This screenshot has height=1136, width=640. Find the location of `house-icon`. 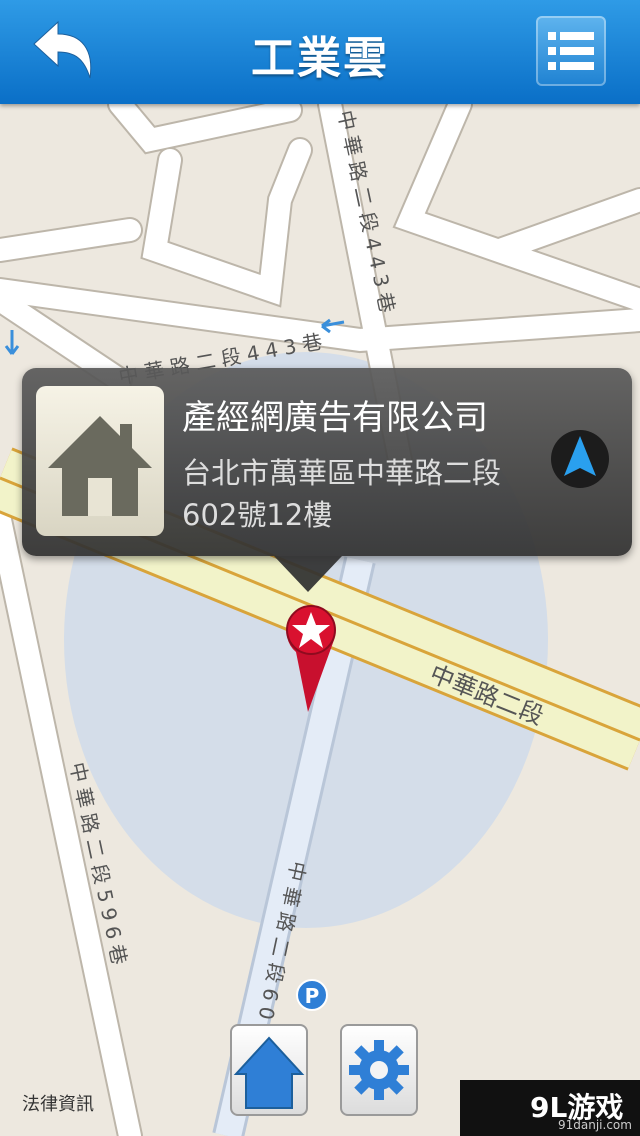

house-icon is located at coordinates (100, 466).